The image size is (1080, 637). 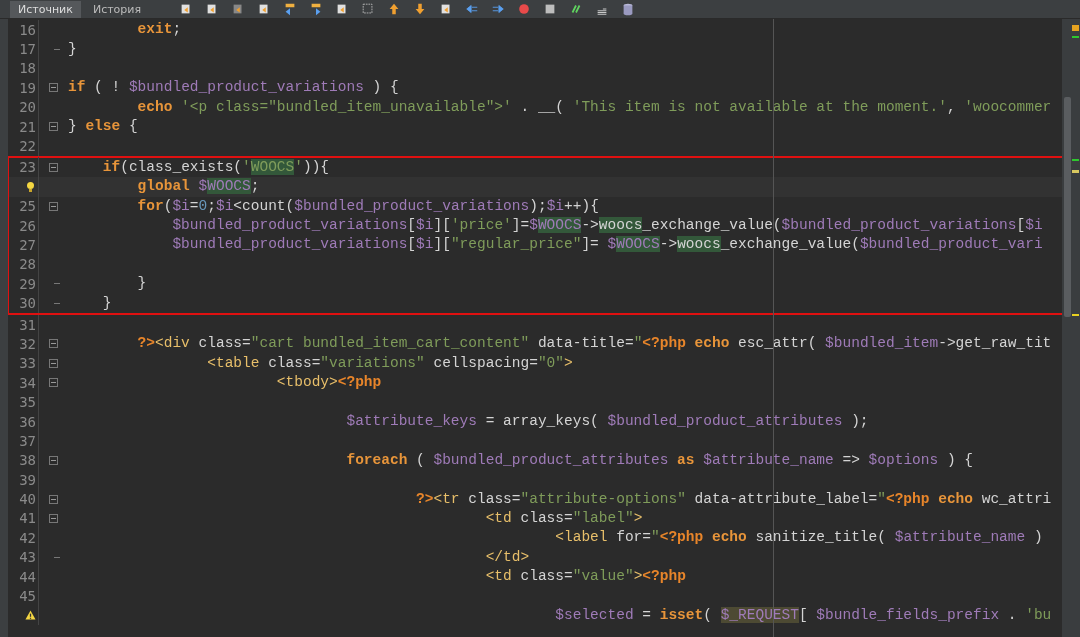 I want to click on code-line: if ( ! $bundled_product_variations ) {, so click(x=233, y=88).